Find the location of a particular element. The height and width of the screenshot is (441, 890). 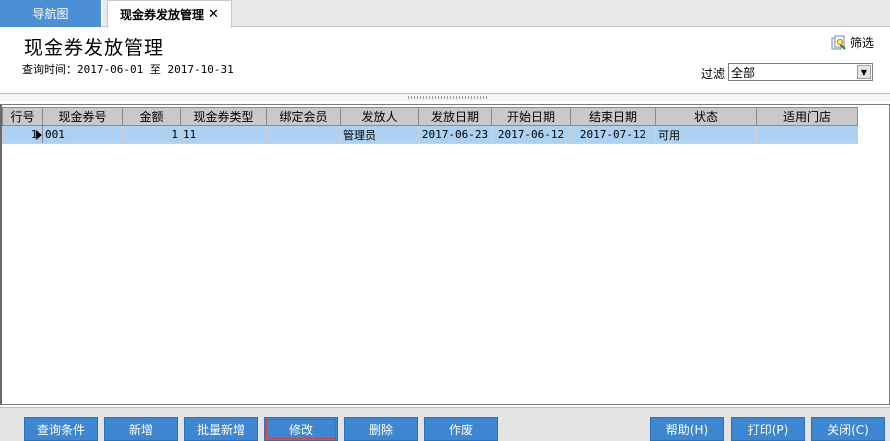

cell-member is located at coordinates (303, 134).